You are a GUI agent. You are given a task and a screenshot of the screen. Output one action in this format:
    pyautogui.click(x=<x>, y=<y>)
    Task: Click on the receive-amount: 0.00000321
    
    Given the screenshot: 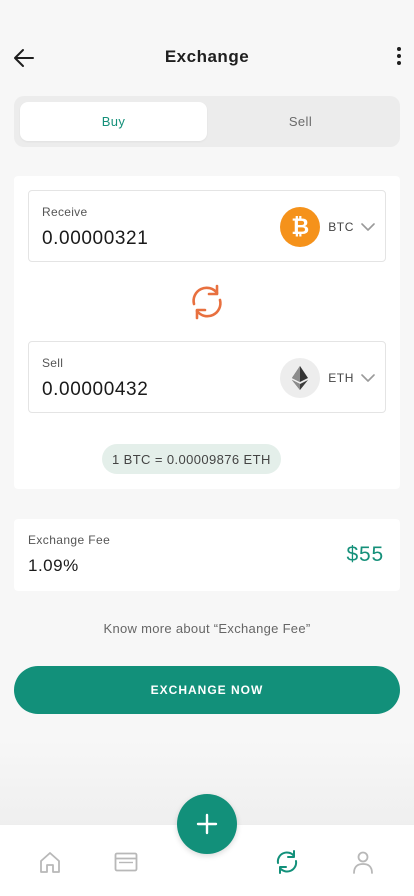 What is the action you would take?
    pyautogui.click(x=95, y=239)
    